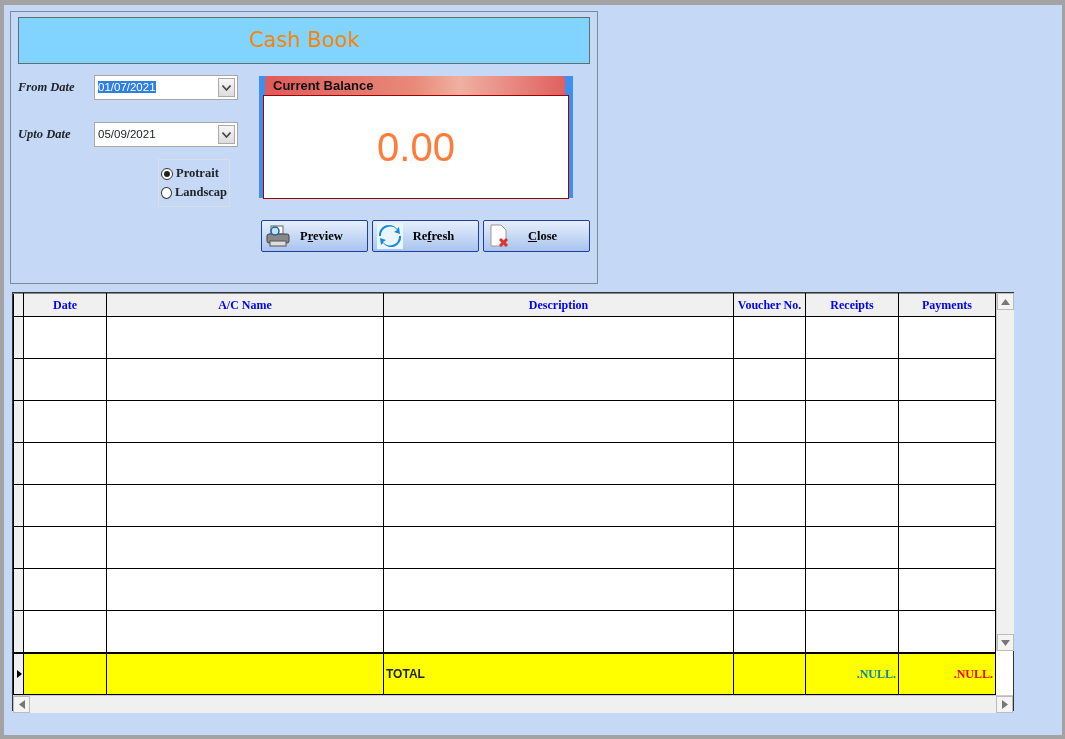  I want to click on row-pointer-icon, so click(18, 673).